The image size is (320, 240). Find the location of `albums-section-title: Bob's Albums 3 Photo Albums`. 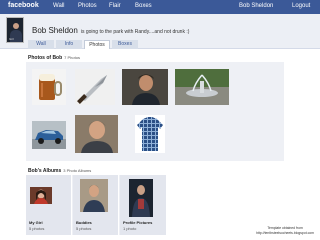

albums-section-title: Bob's Albums 3 Photo Albums is located at coordinates (59, 171).